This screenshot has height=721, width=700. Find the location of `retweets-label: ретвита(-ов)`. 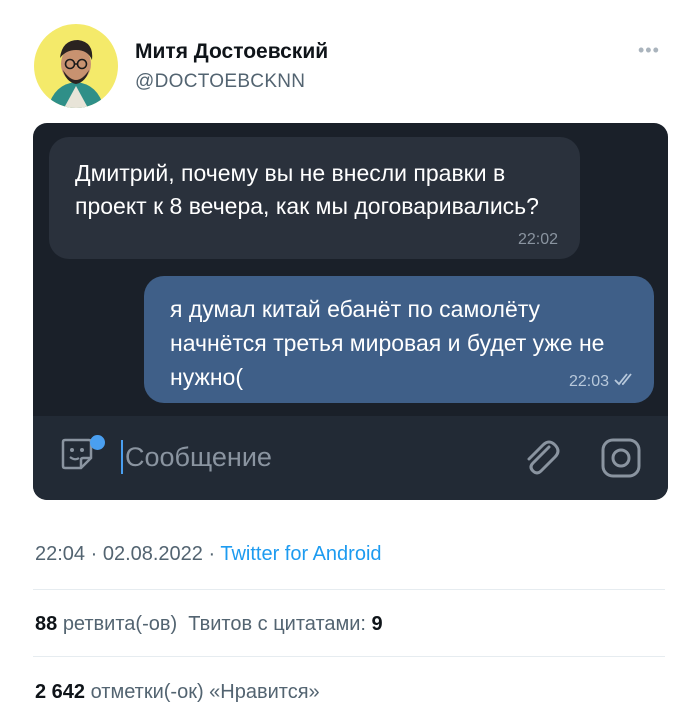

retweets-label: ретвита(-ов) is located at coordinates (120, 624).